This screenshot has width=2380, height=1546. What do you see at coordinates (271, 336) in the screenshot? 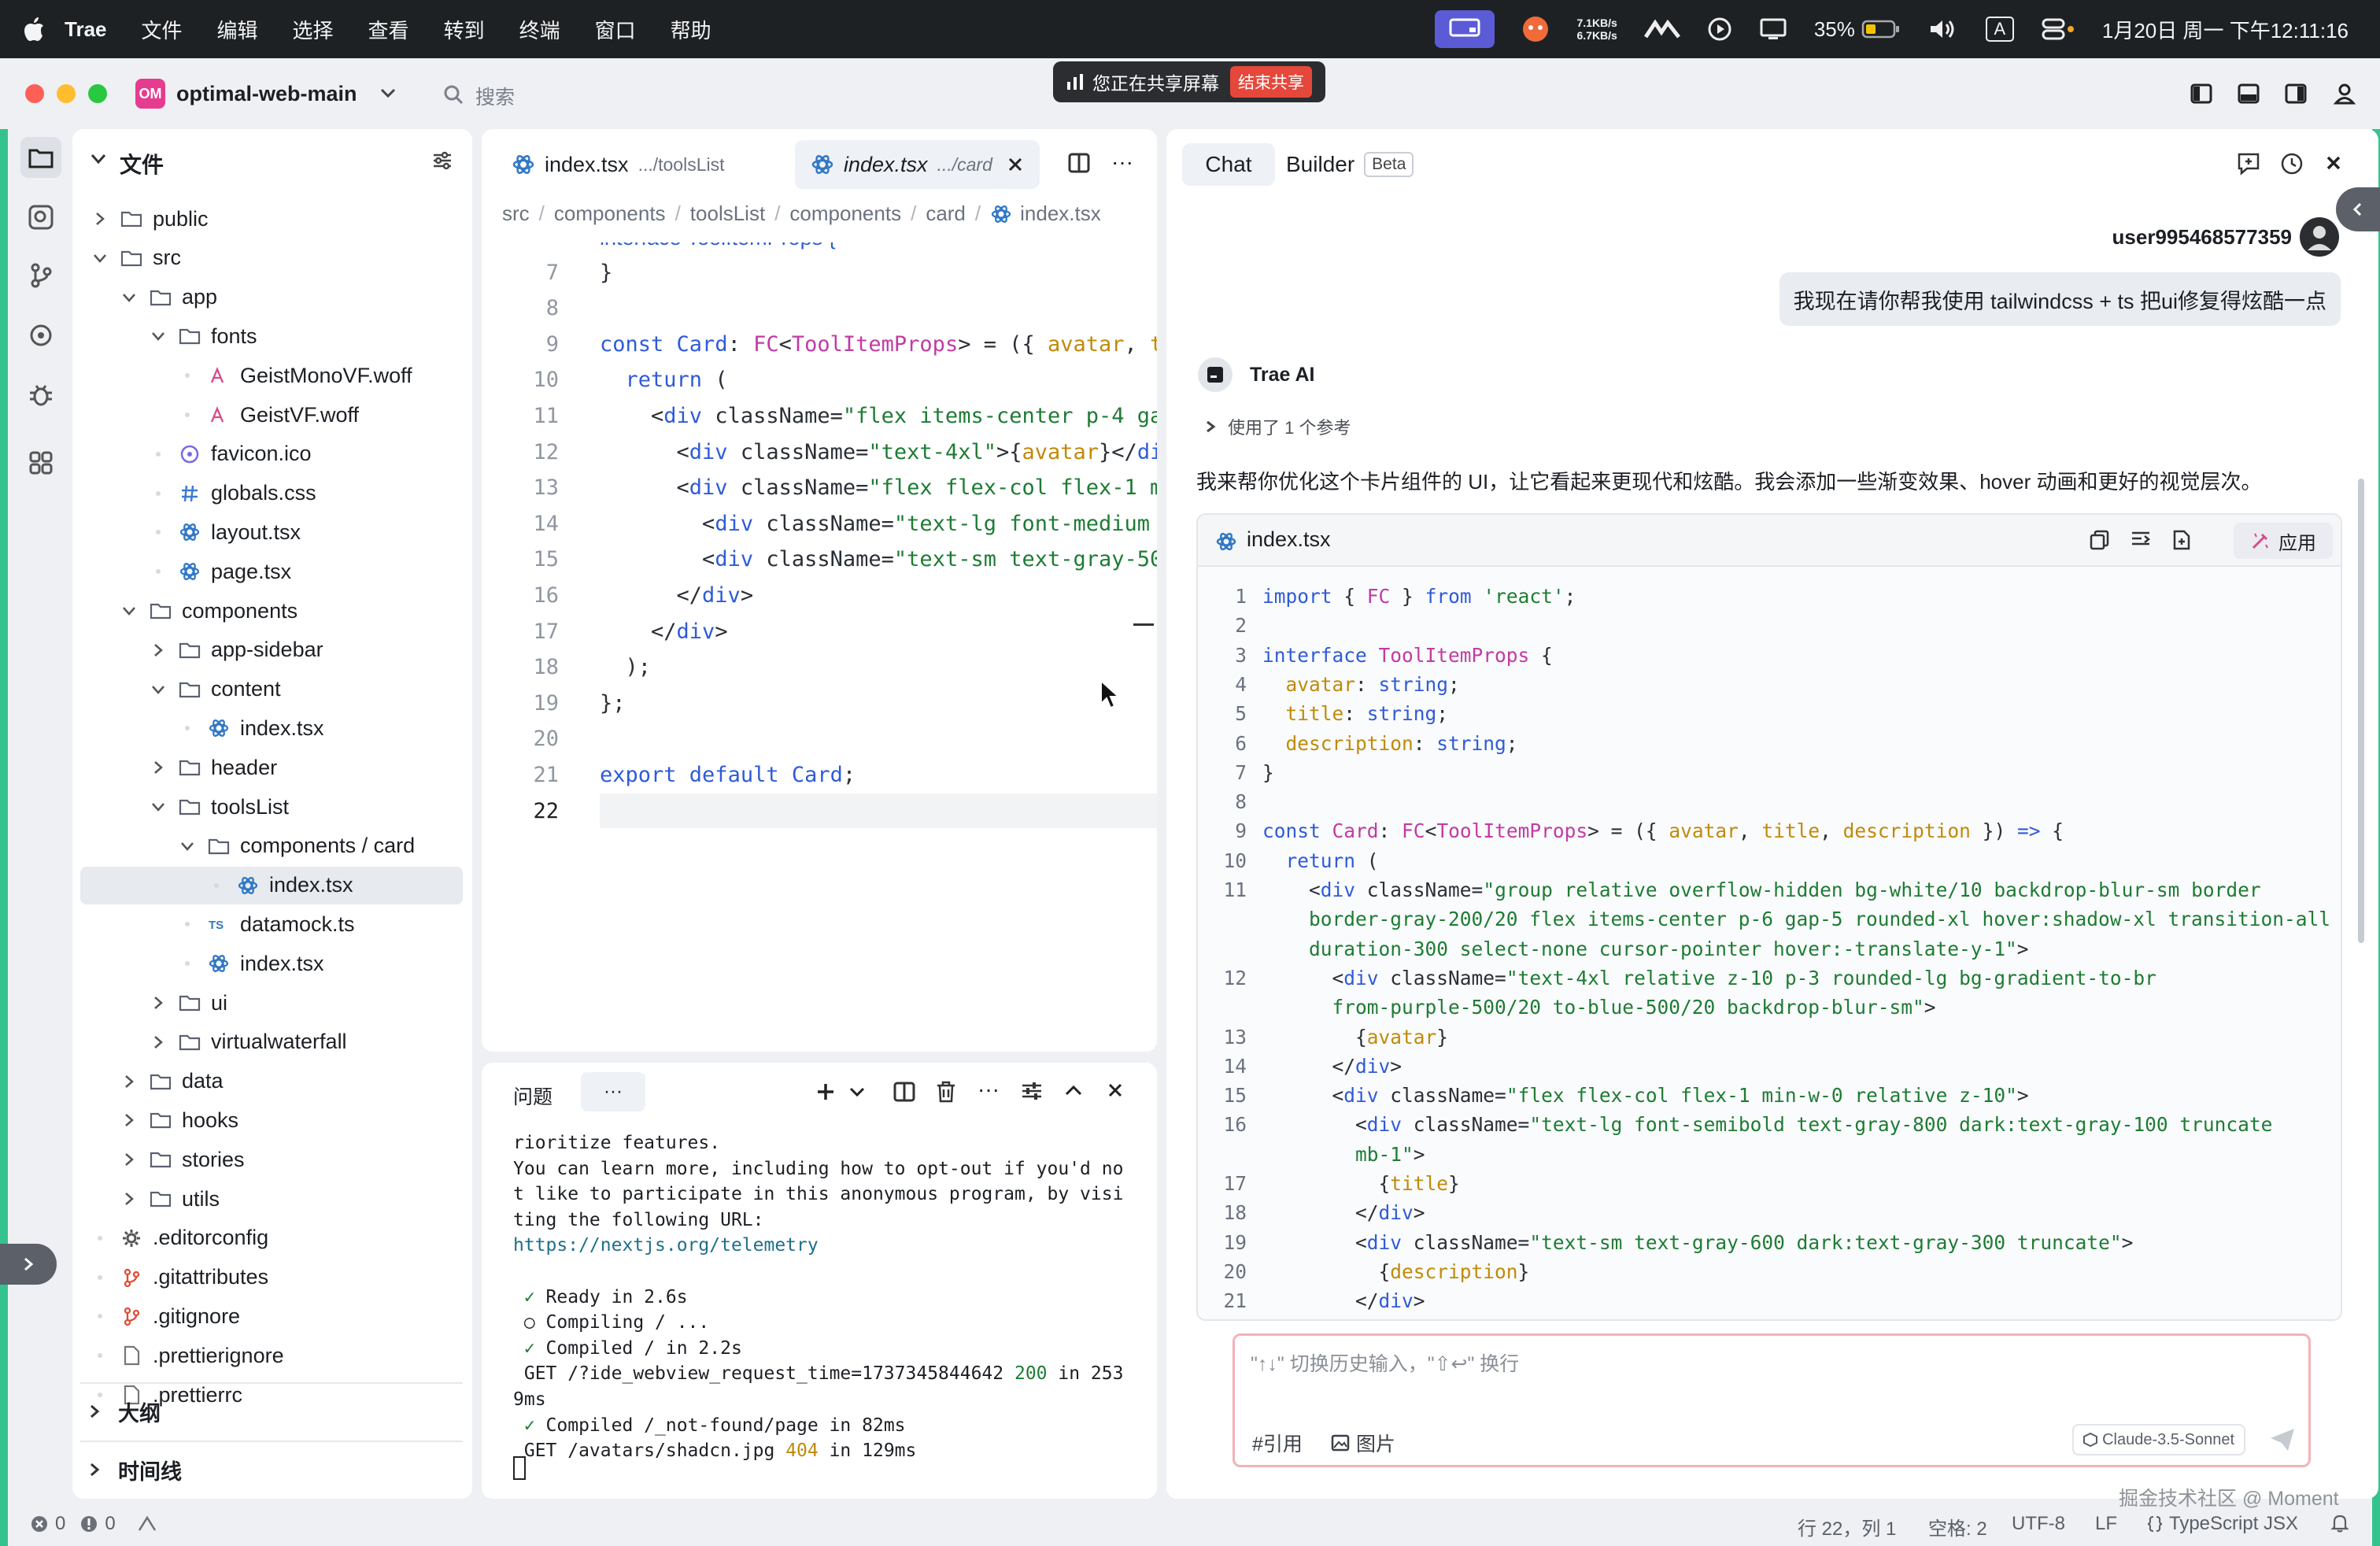
I see `tree-folder: fonts` at bounding box center [271, 336].